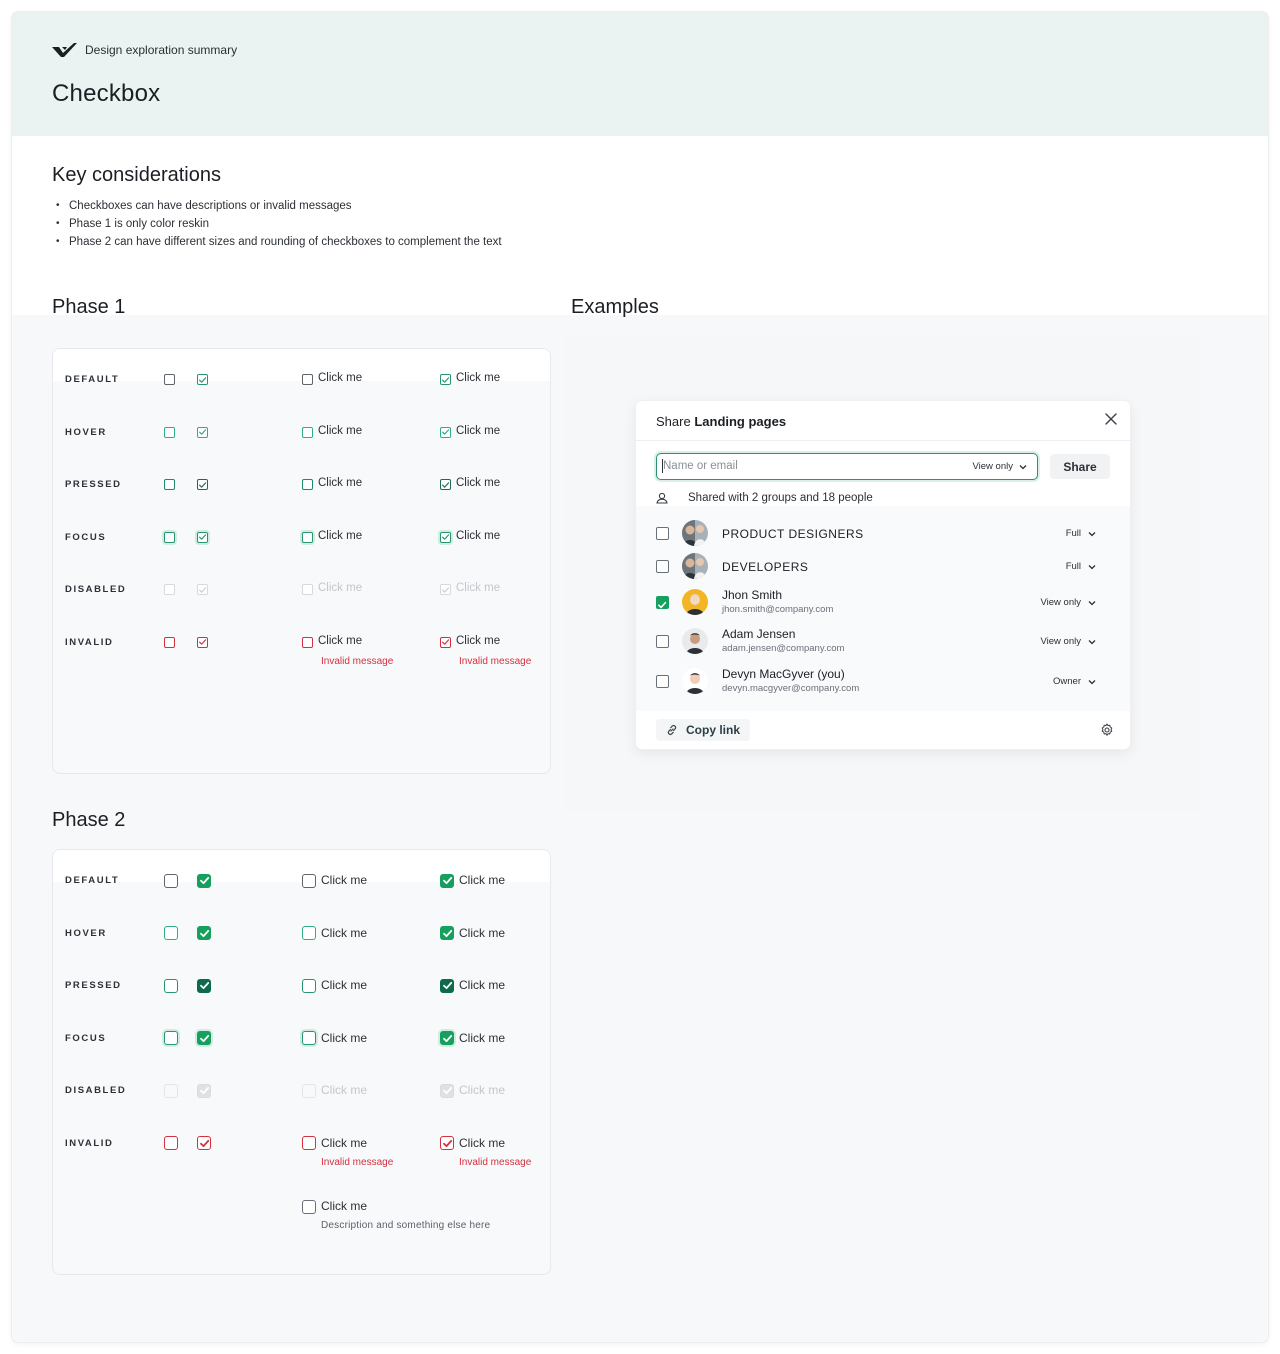  I want to click on copy-link-button: Copy link, so click(703, 730).